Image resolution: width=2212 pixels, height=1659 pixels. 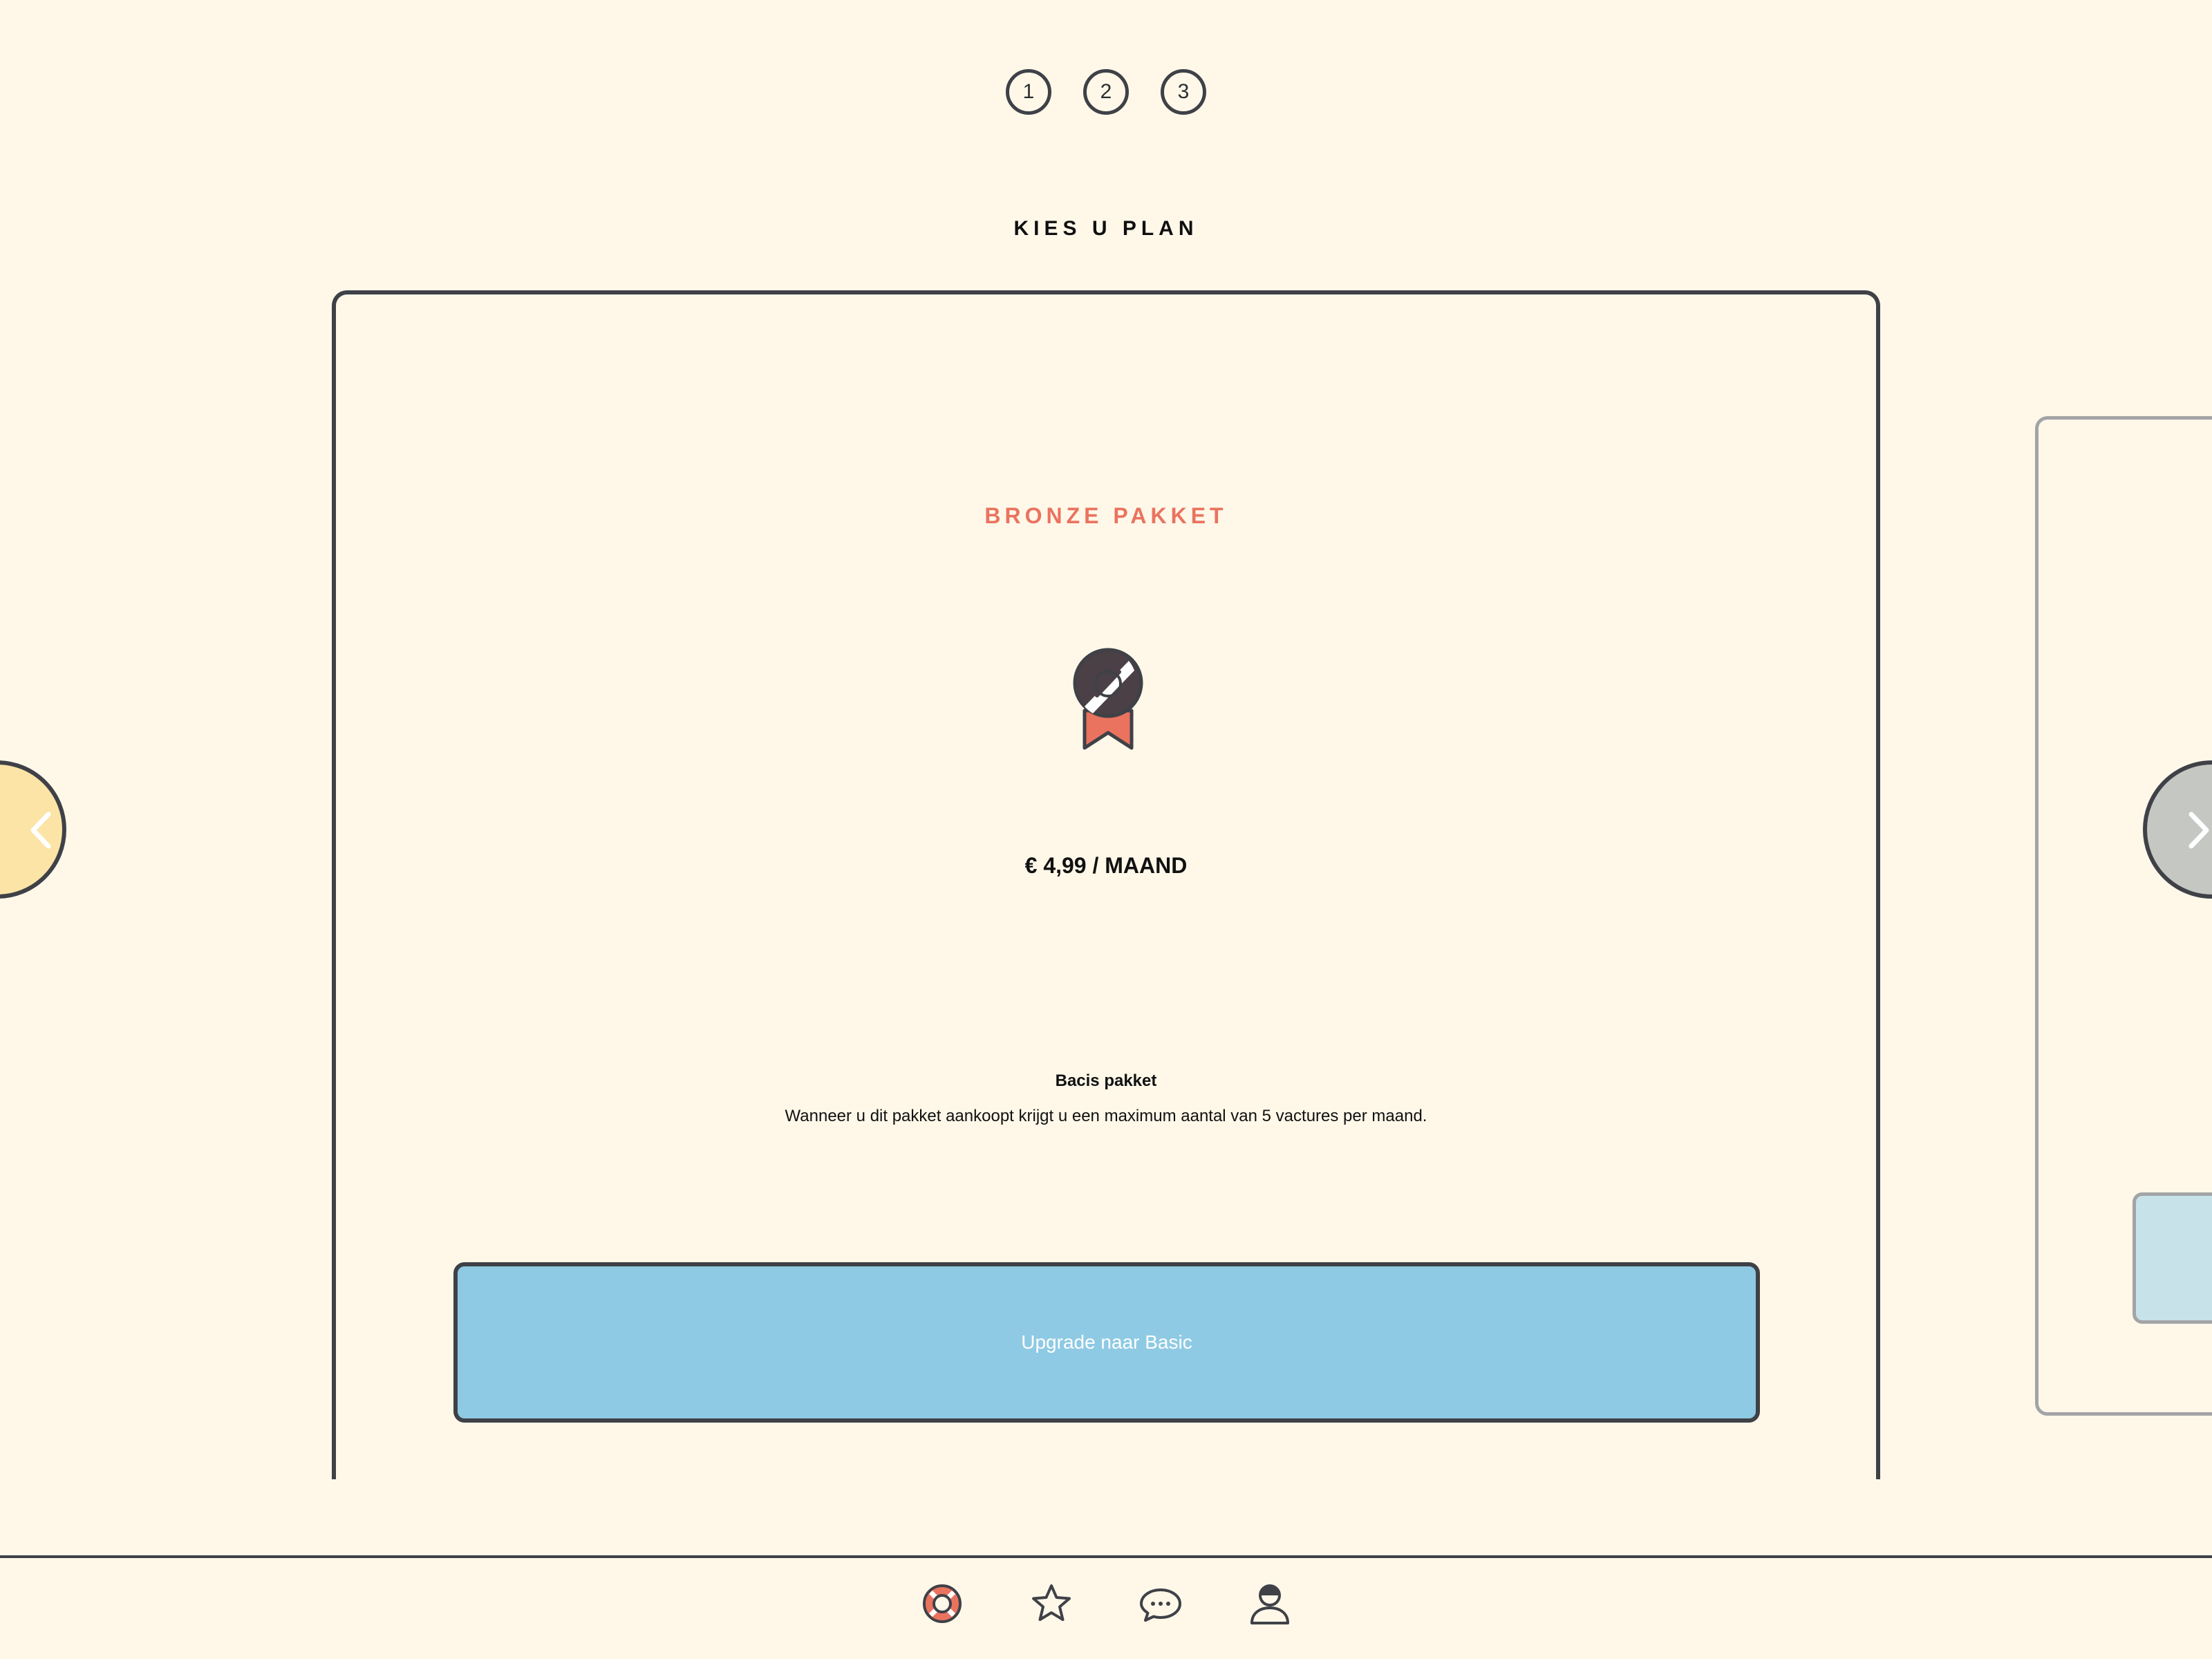 I want to click on step-indicator: 1 2 3, so click(x=1106, y=94).